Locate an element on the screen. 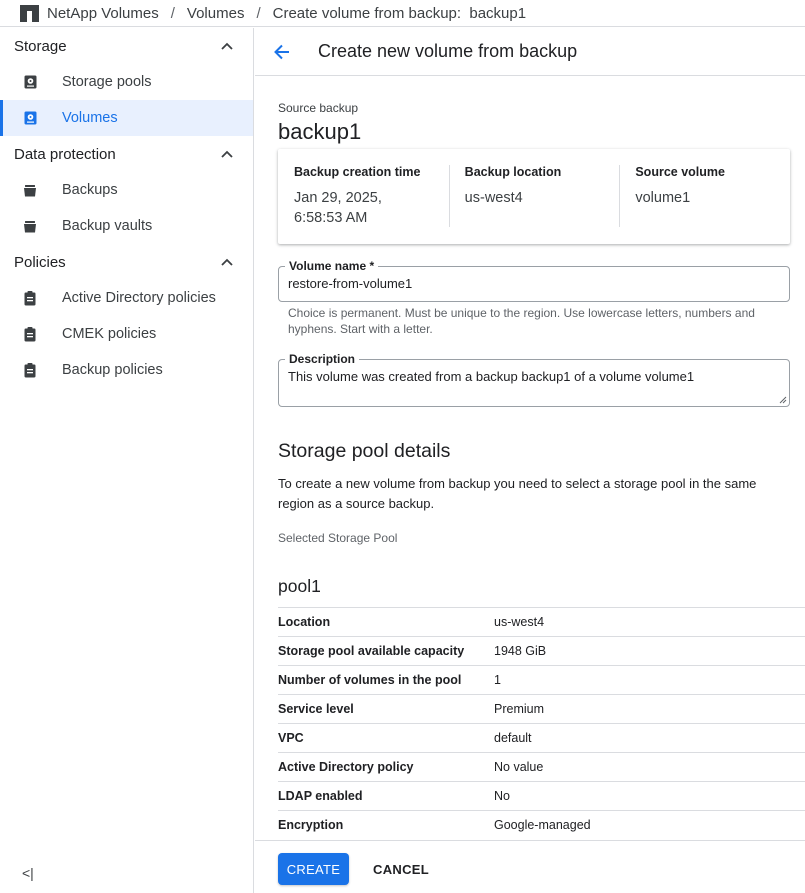 The width and height of the screenshot is (805, 893). row-value: Google-managed is located at coordinates (542, 825).